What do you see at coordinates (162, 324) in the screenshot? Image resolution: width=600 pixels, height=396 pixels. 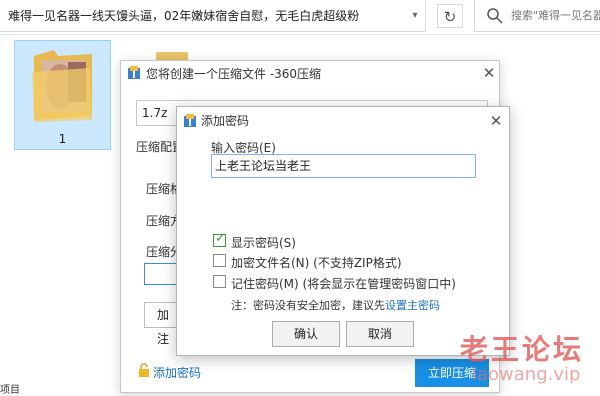 I see `add-comment-button: 加注` at bounding box center [162, 324].